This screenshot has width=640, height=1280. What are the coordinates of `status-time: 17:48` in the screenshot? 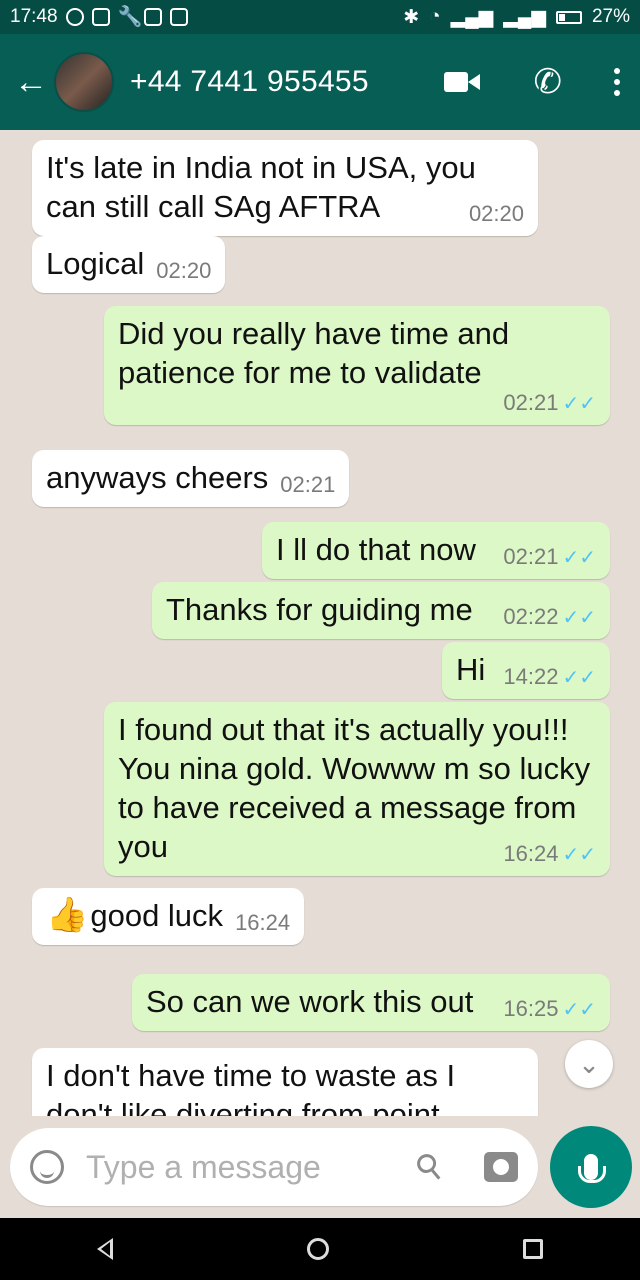 It's located at (34, 16).